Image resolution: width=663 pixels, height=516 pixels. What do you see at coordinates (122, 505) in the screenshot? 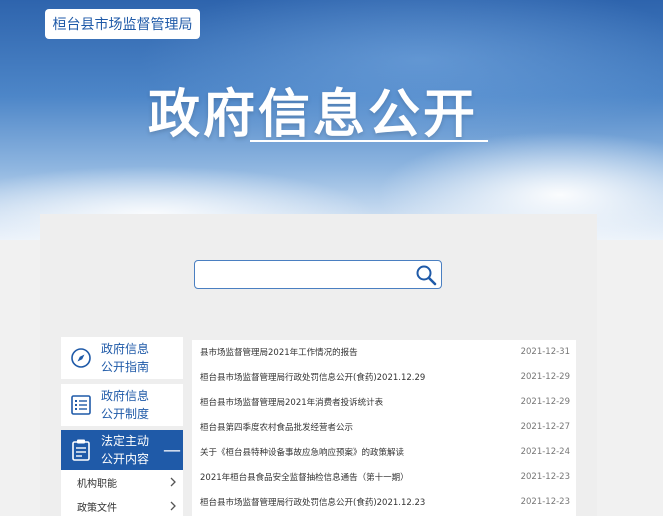
I see `sidebar-subitem-policies: 政策文件` at bounding box center [122, 505].